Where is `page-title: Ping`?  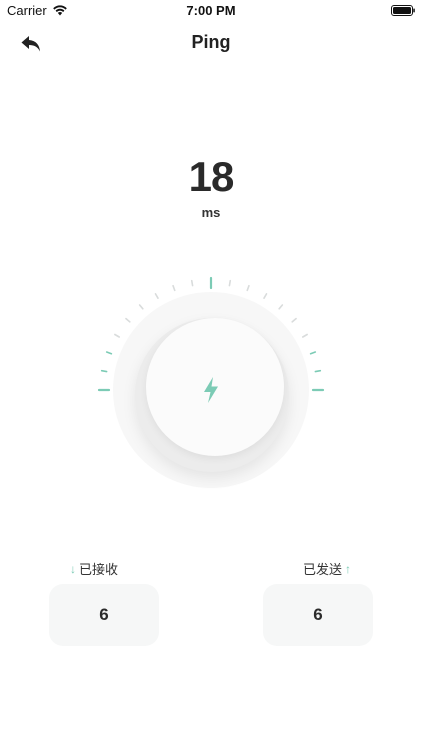
page-title: Ping is located at coordinates (211, 42).